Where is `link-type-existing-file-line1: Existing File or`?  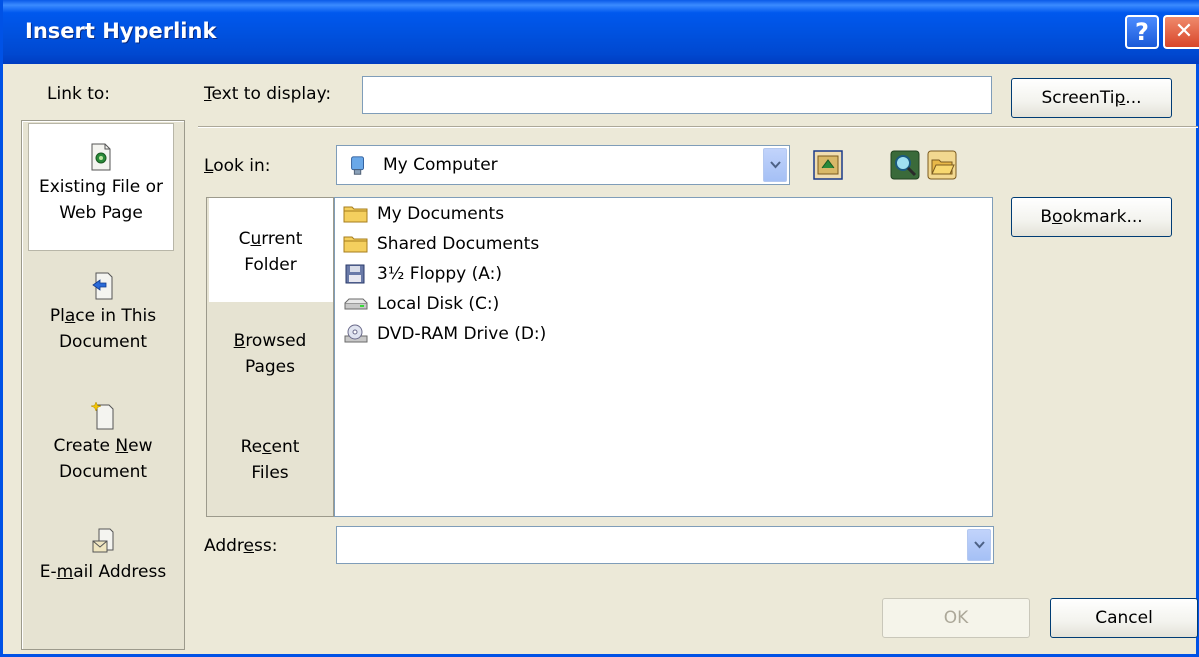 link-type-existing-file-line1: Existing File or is located at coordinates (101, 187).